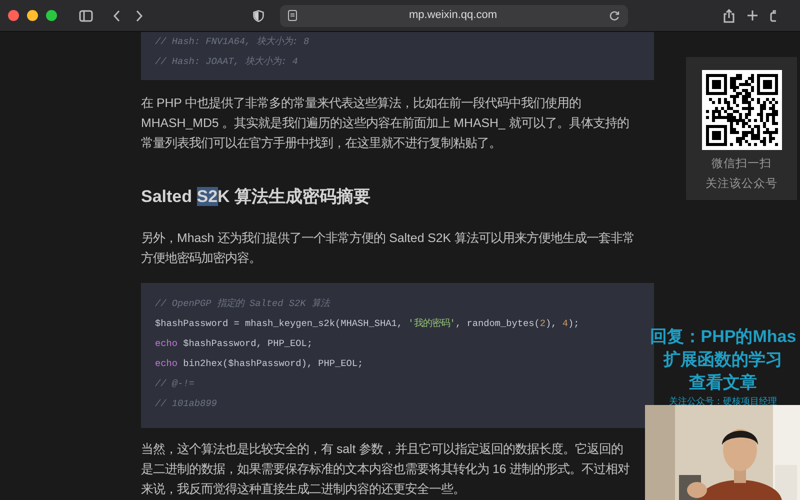 The width and height of the screenshot is (800, 500). I want to click on minimize-button, so click(32, 15).